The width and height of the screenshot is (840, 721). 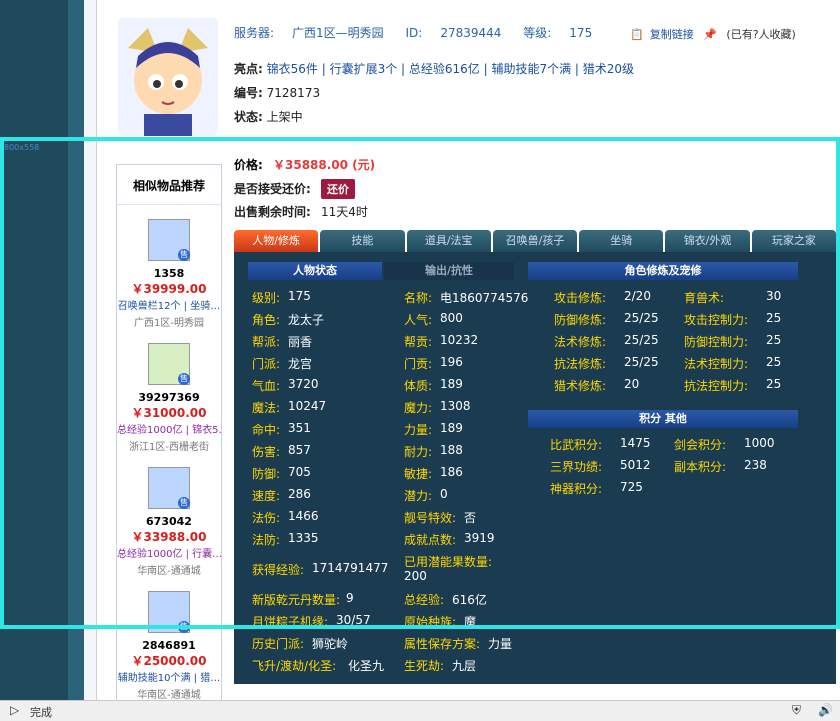 I want to click on stat-value: 186, so click(x=451, y=472).